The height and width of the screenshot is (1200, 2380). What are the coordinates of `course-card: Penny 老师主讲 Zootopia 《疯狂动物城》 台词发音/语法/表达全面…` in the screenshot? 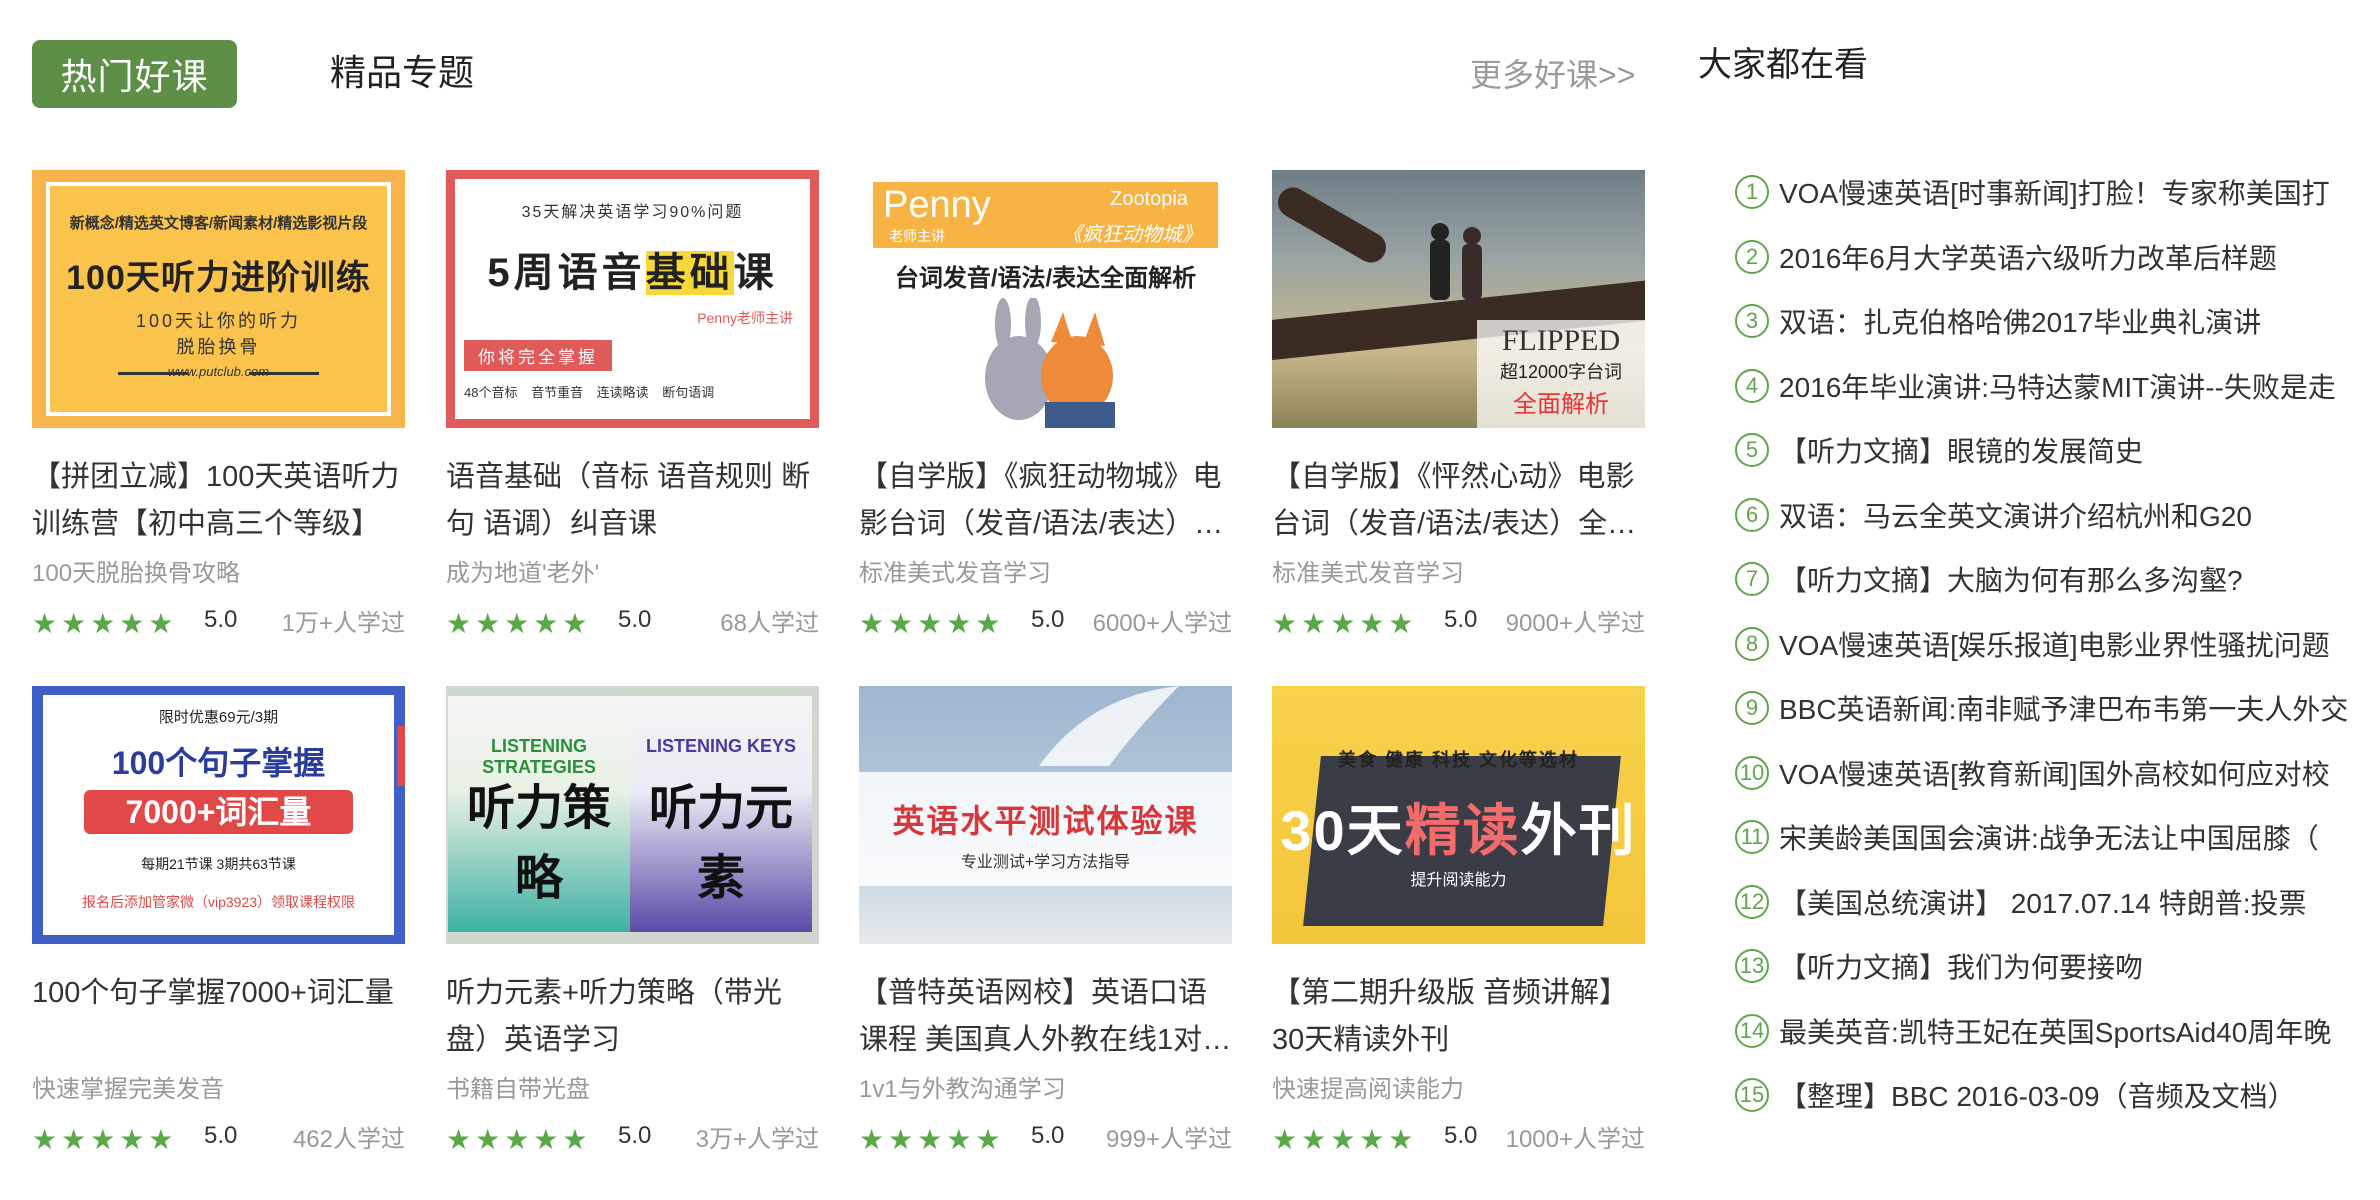 It's located at (1045, 406).